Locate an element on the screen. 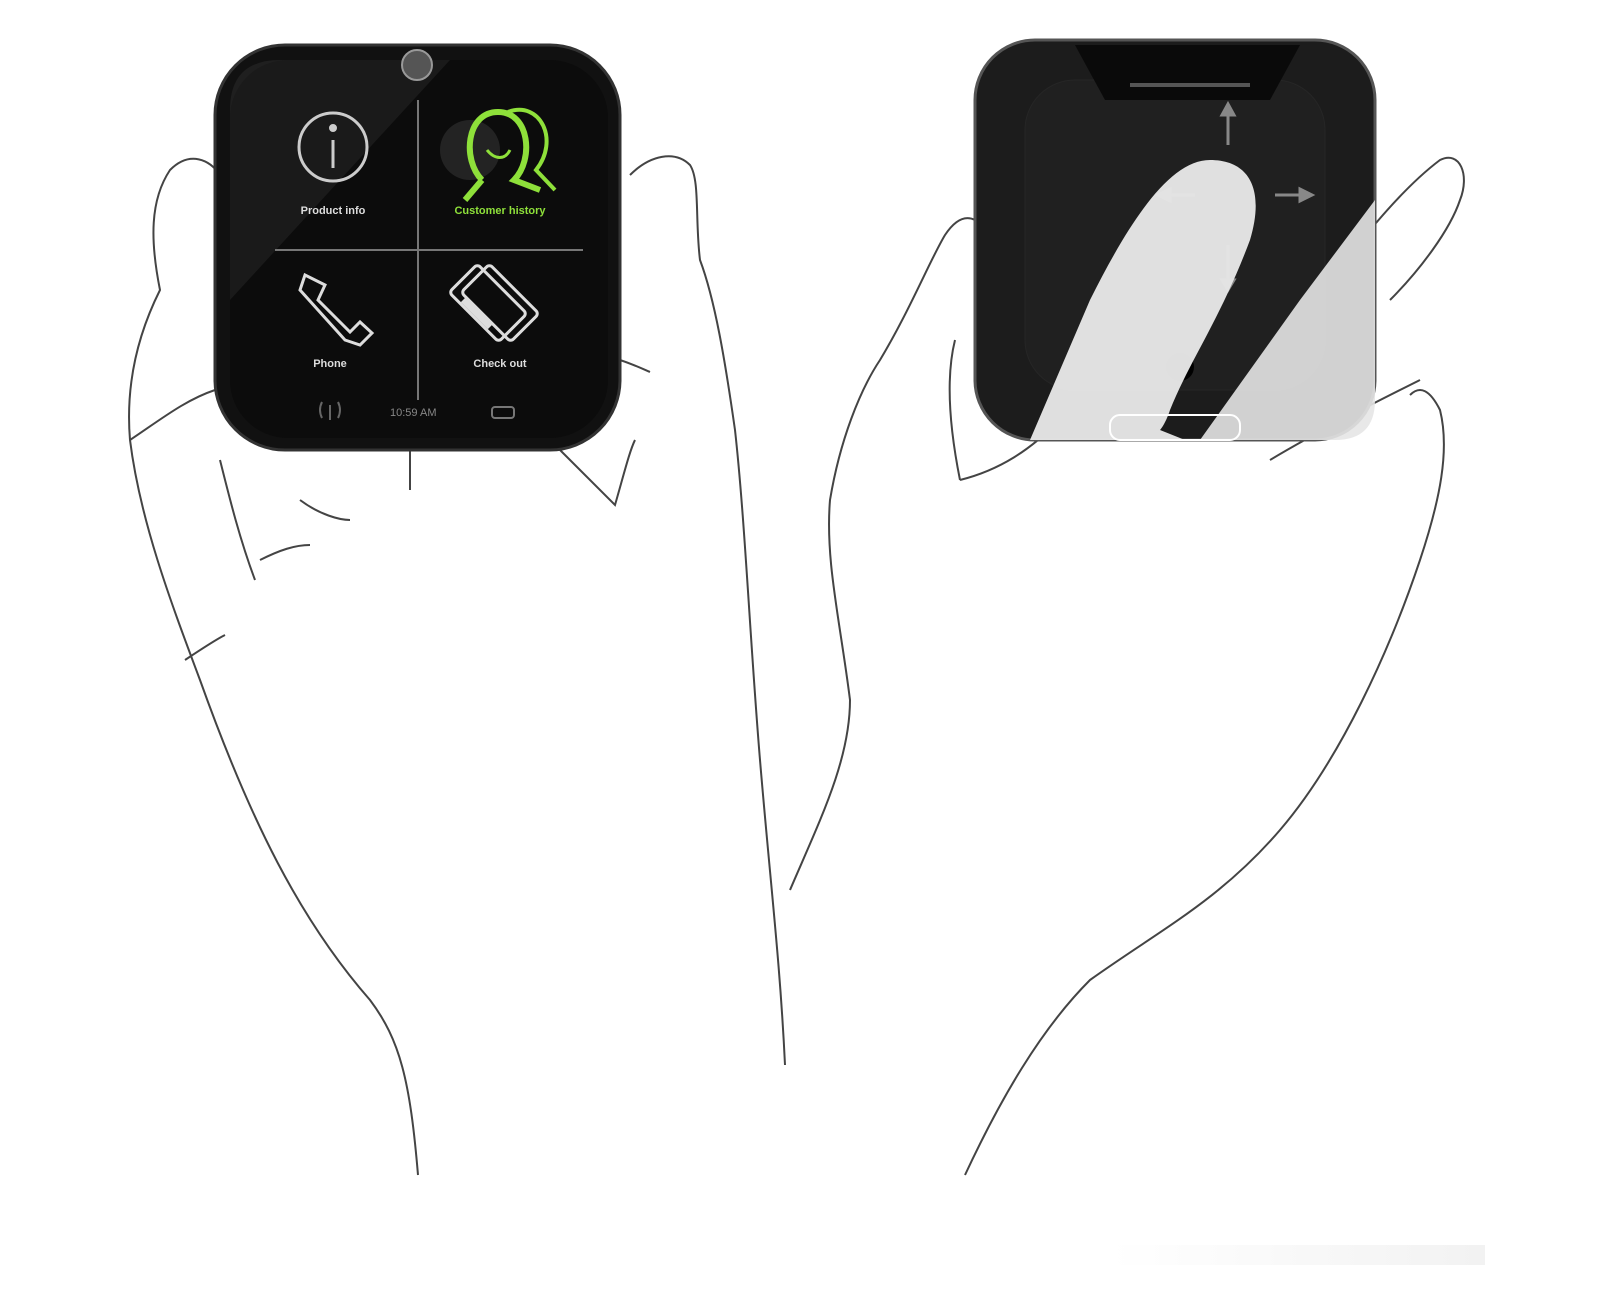 The image size is (1614, 1302). status-time: 10:59 AM is located at coordinates (413, 413).